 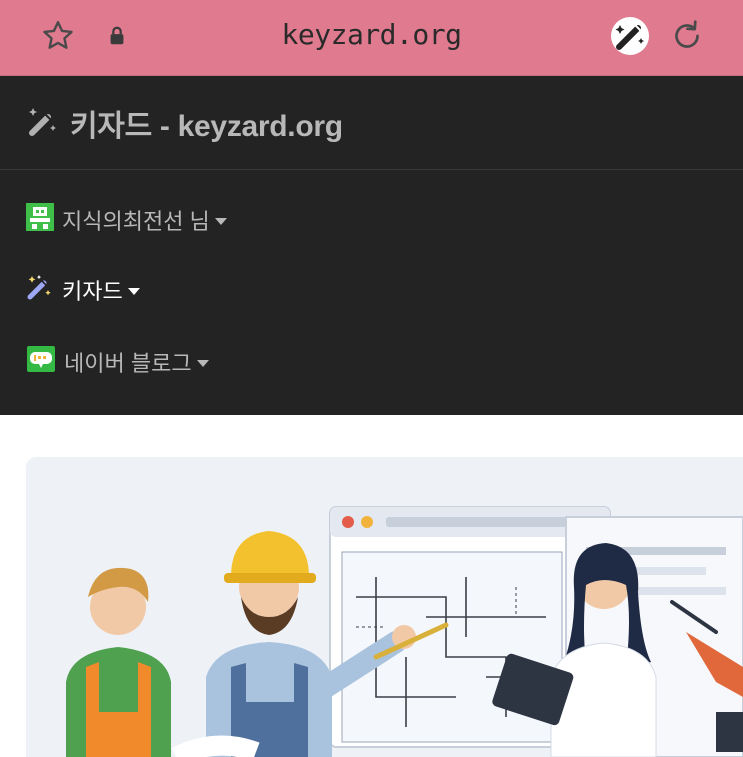 What do you see at coordinates (136, 221) in the screenshot?
I see `menu-item-label: 지식의최전선 님` at bounding box center [136, 221].